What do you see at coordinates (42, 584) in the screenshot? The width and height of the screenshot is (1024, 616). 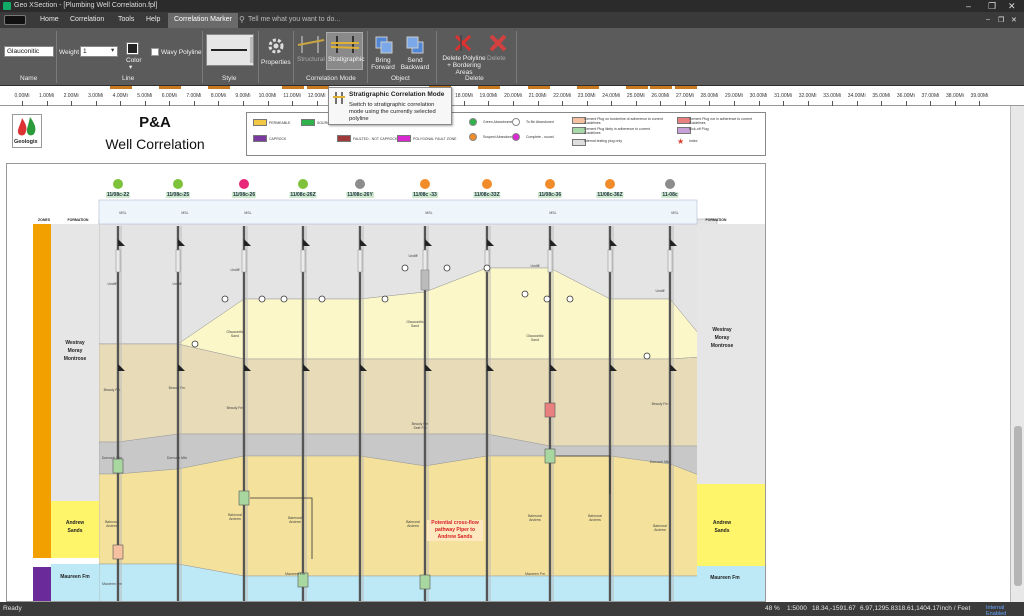 I see `zone-bar-maureen` at bounding box center [42, 584].